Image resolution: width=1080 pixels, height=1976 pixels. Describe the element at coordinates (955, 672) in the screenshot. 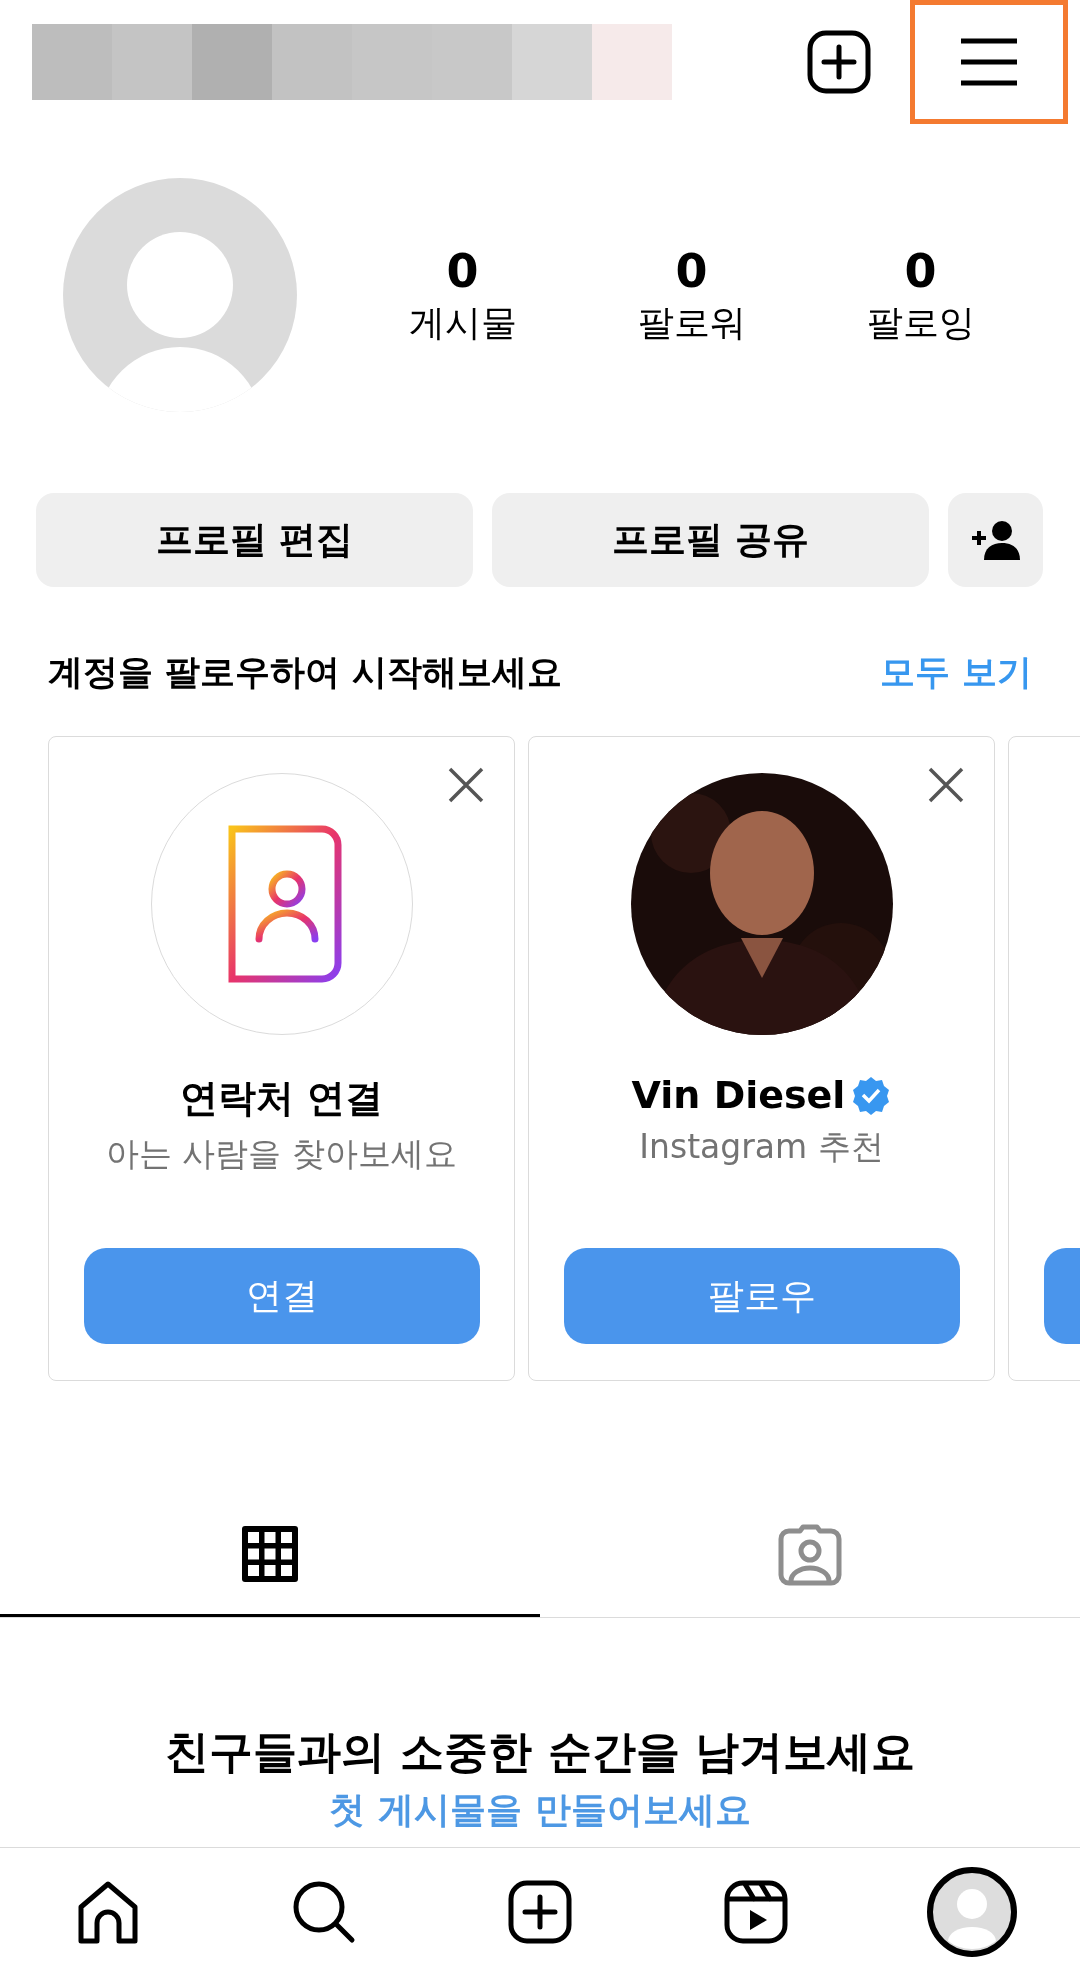

I see `see-all-link: 모두 보기` at that location.